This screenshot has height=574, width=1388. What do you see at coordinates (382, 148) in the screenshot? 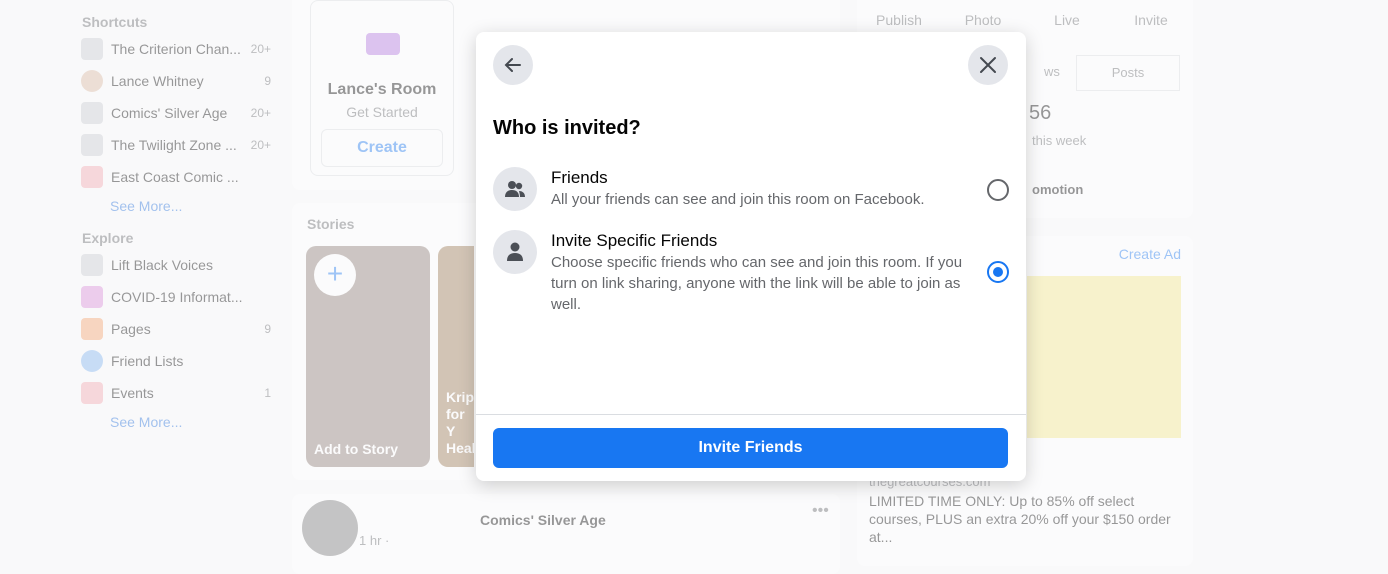
I see `create-room-button: Create` at bounding box center [382, 148].